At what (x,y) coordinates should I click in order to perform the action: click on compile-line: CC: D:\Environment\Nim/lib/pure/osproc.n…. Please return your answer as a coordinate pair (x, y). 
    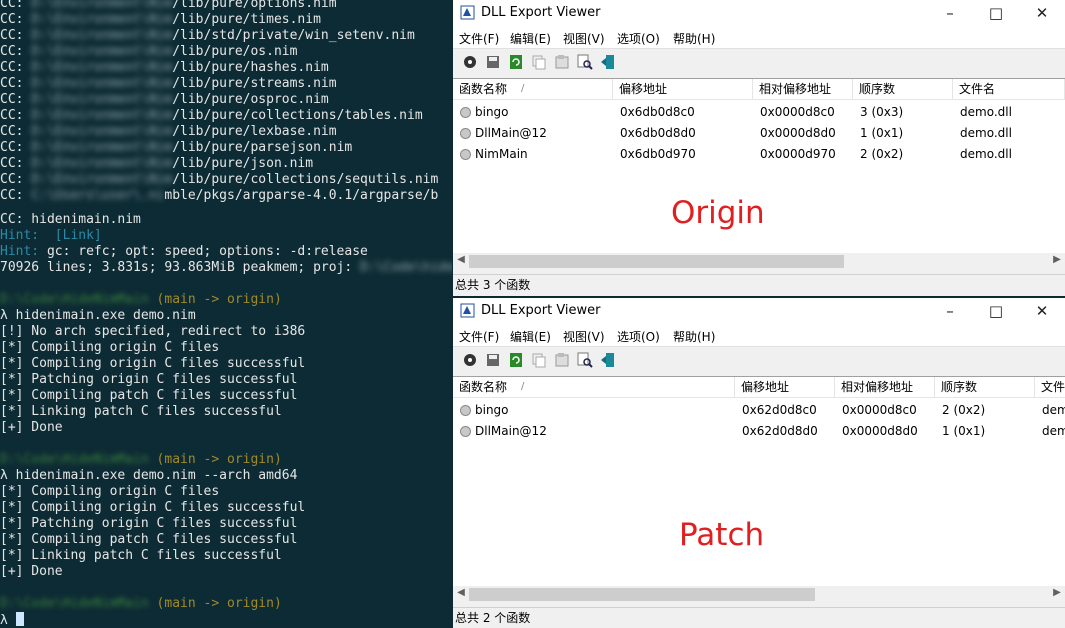
    Looking at the image, I should click on (164, 100).